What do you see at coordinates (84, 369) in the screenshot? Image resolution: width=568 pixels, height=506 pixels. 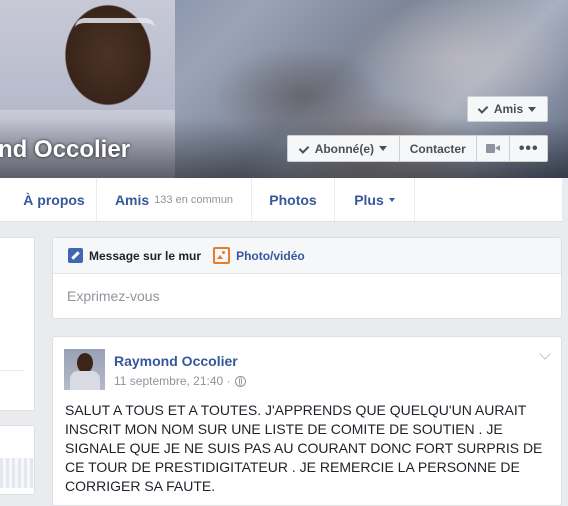 I see `avatar` at bounding box center [84, 369].